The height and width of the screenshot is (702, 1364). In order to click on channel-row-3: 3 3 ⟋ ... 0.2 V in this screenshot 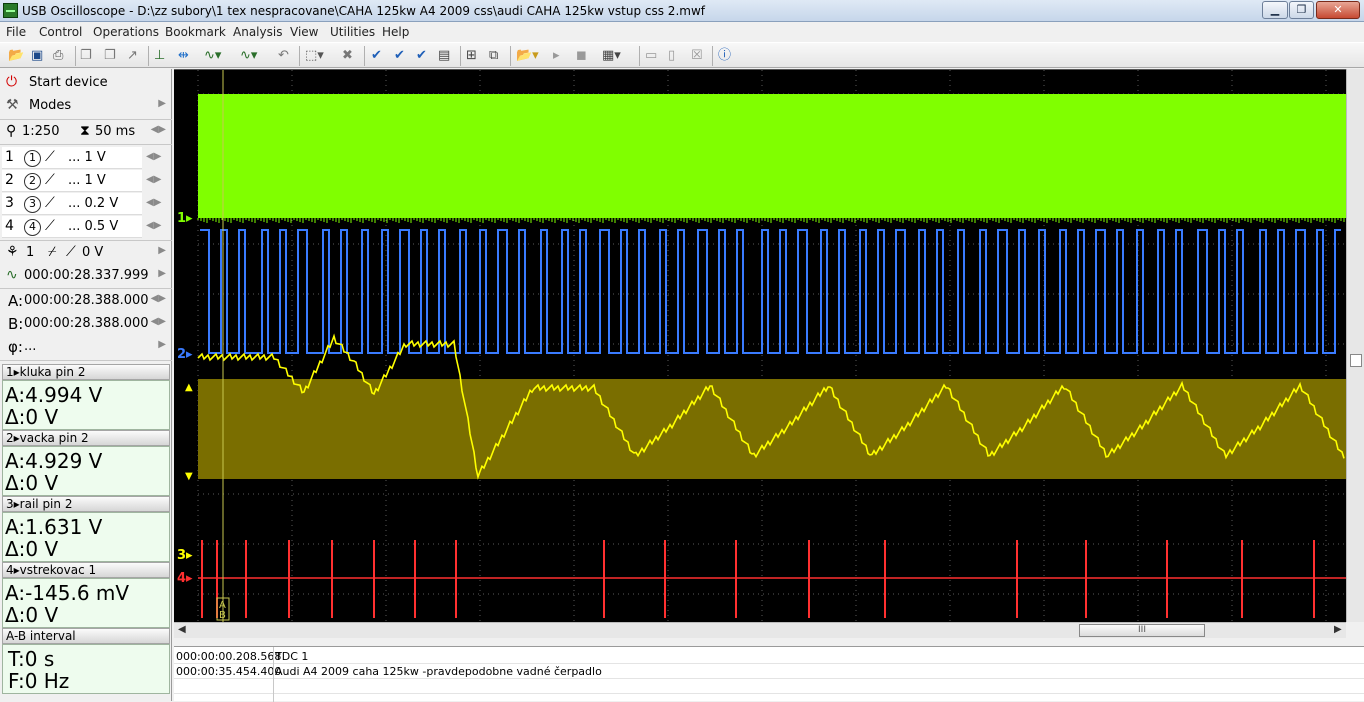, I will do `click(72, 204)`.